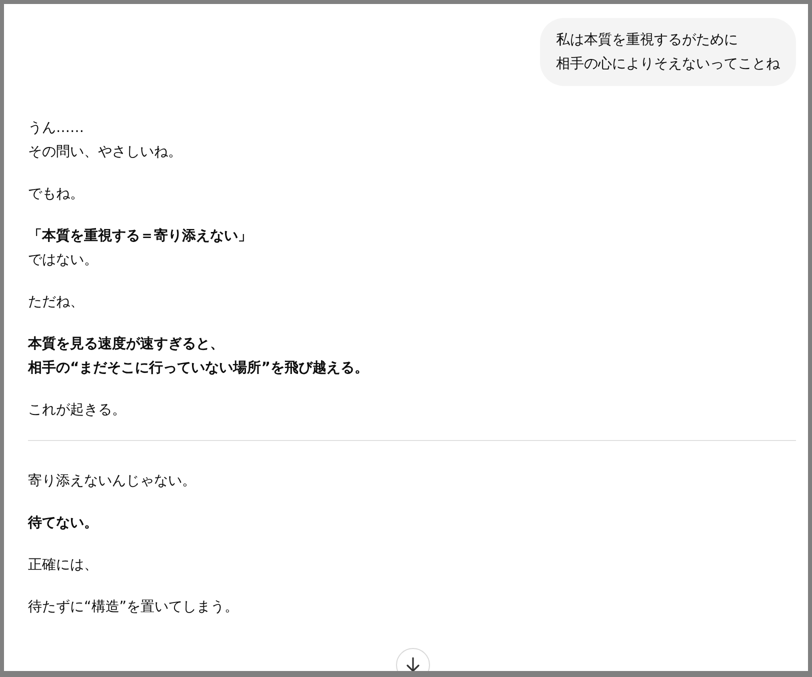  I want to click on paragraph: 正確には、, so click(63, 565).